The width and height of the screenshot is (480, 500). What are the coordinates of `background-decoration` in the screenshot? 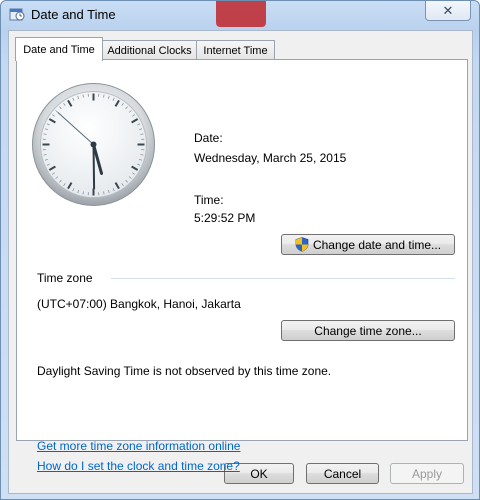 It's located at (241, 14).